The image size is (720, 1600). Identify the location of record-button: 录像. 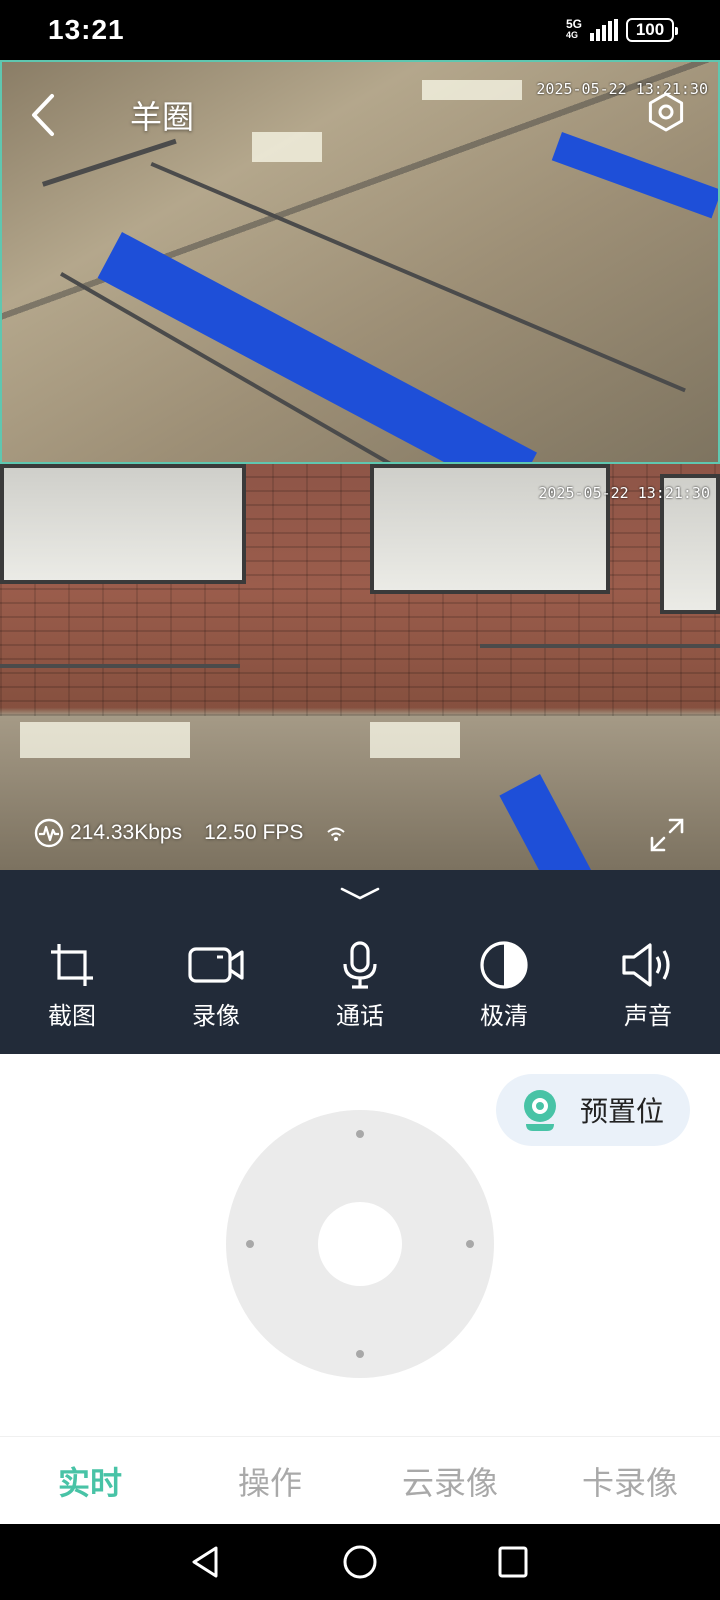
(216, 985).